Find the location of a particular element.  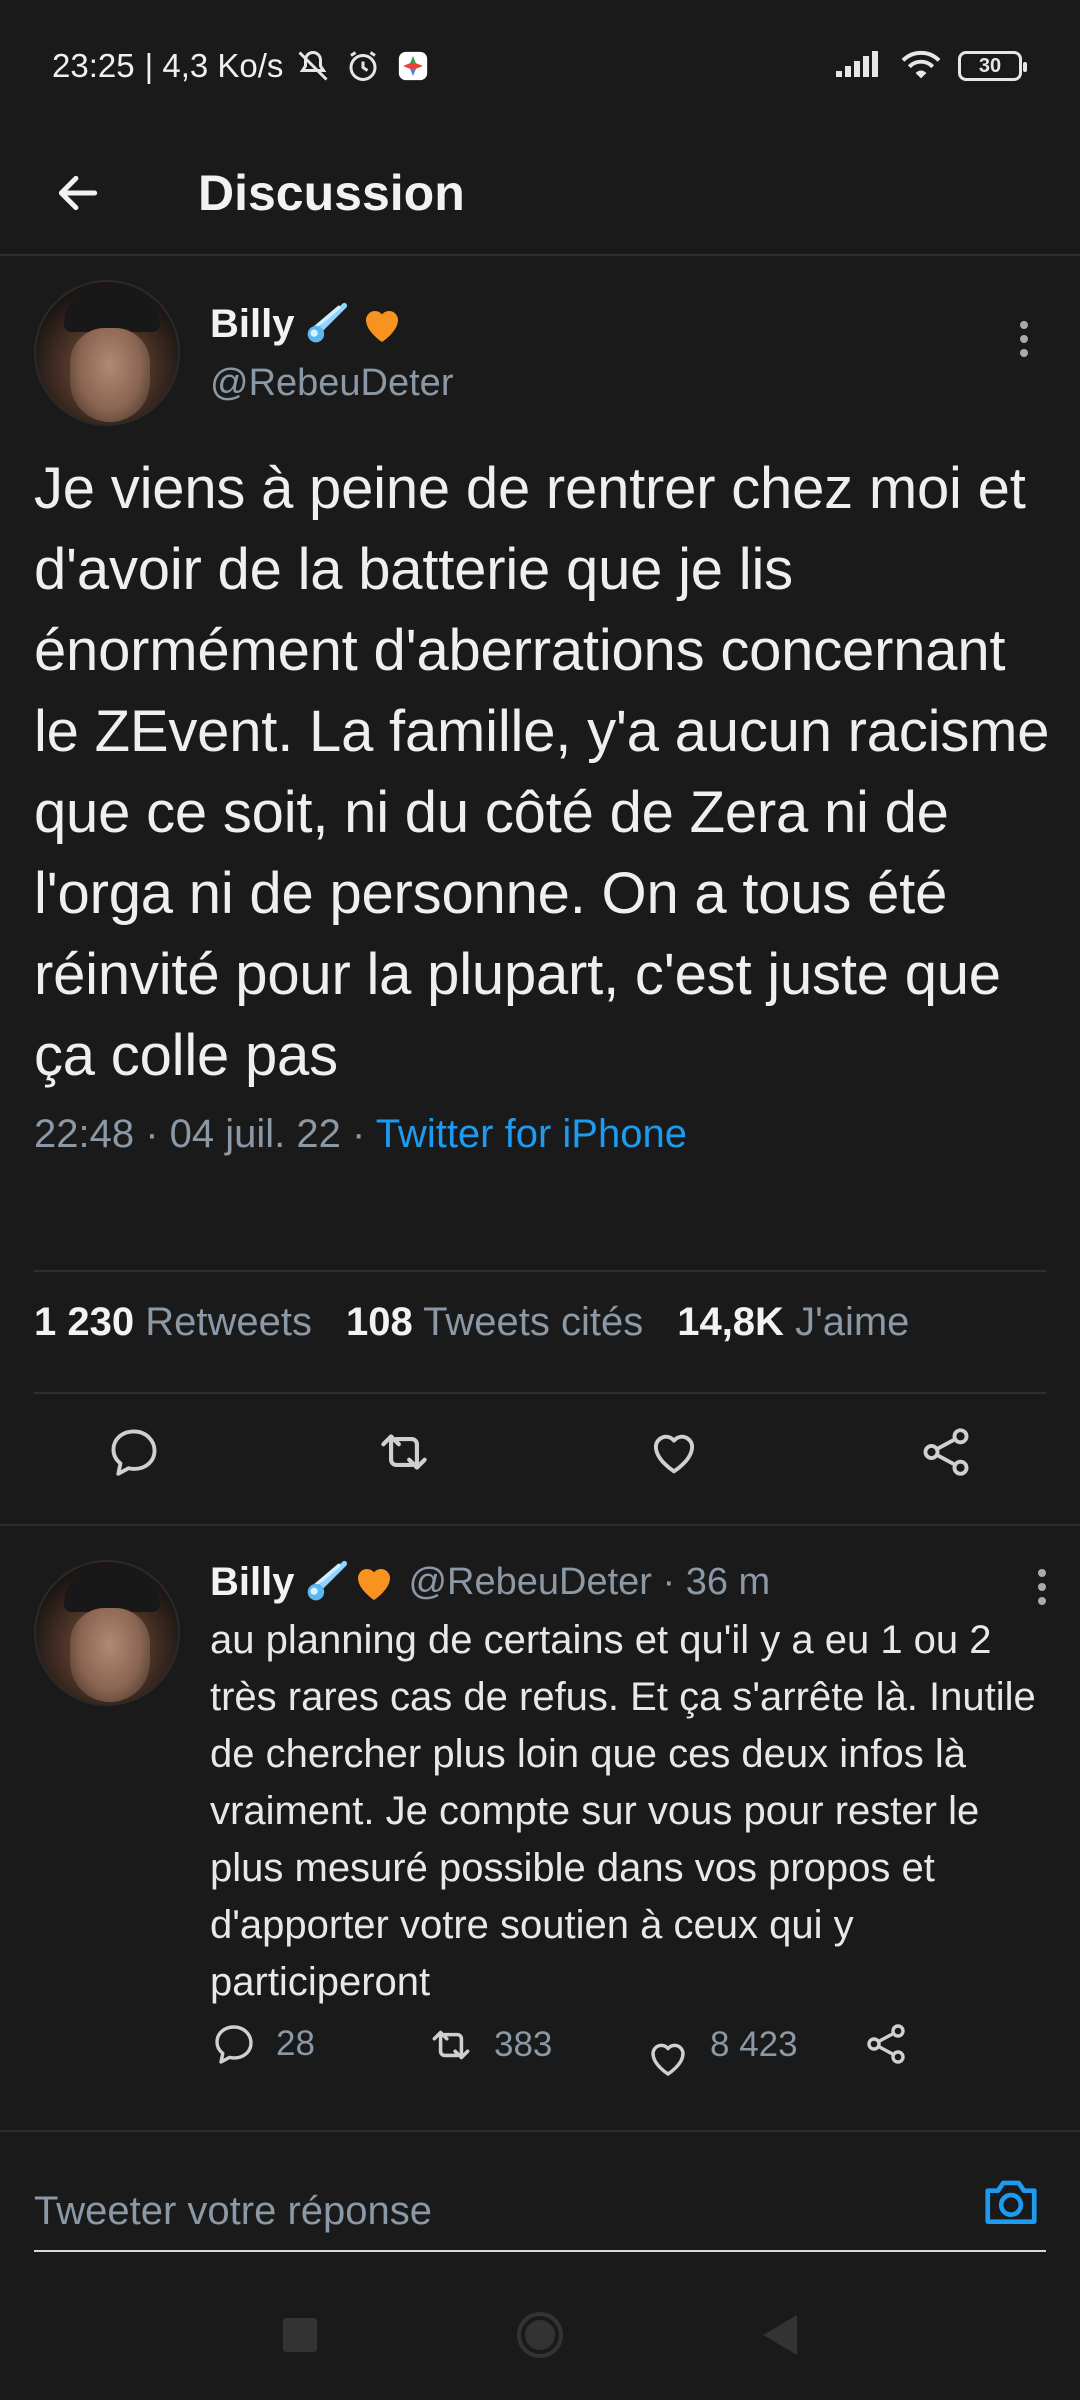

recent-apps-button is located at coordinates (300, 2335).